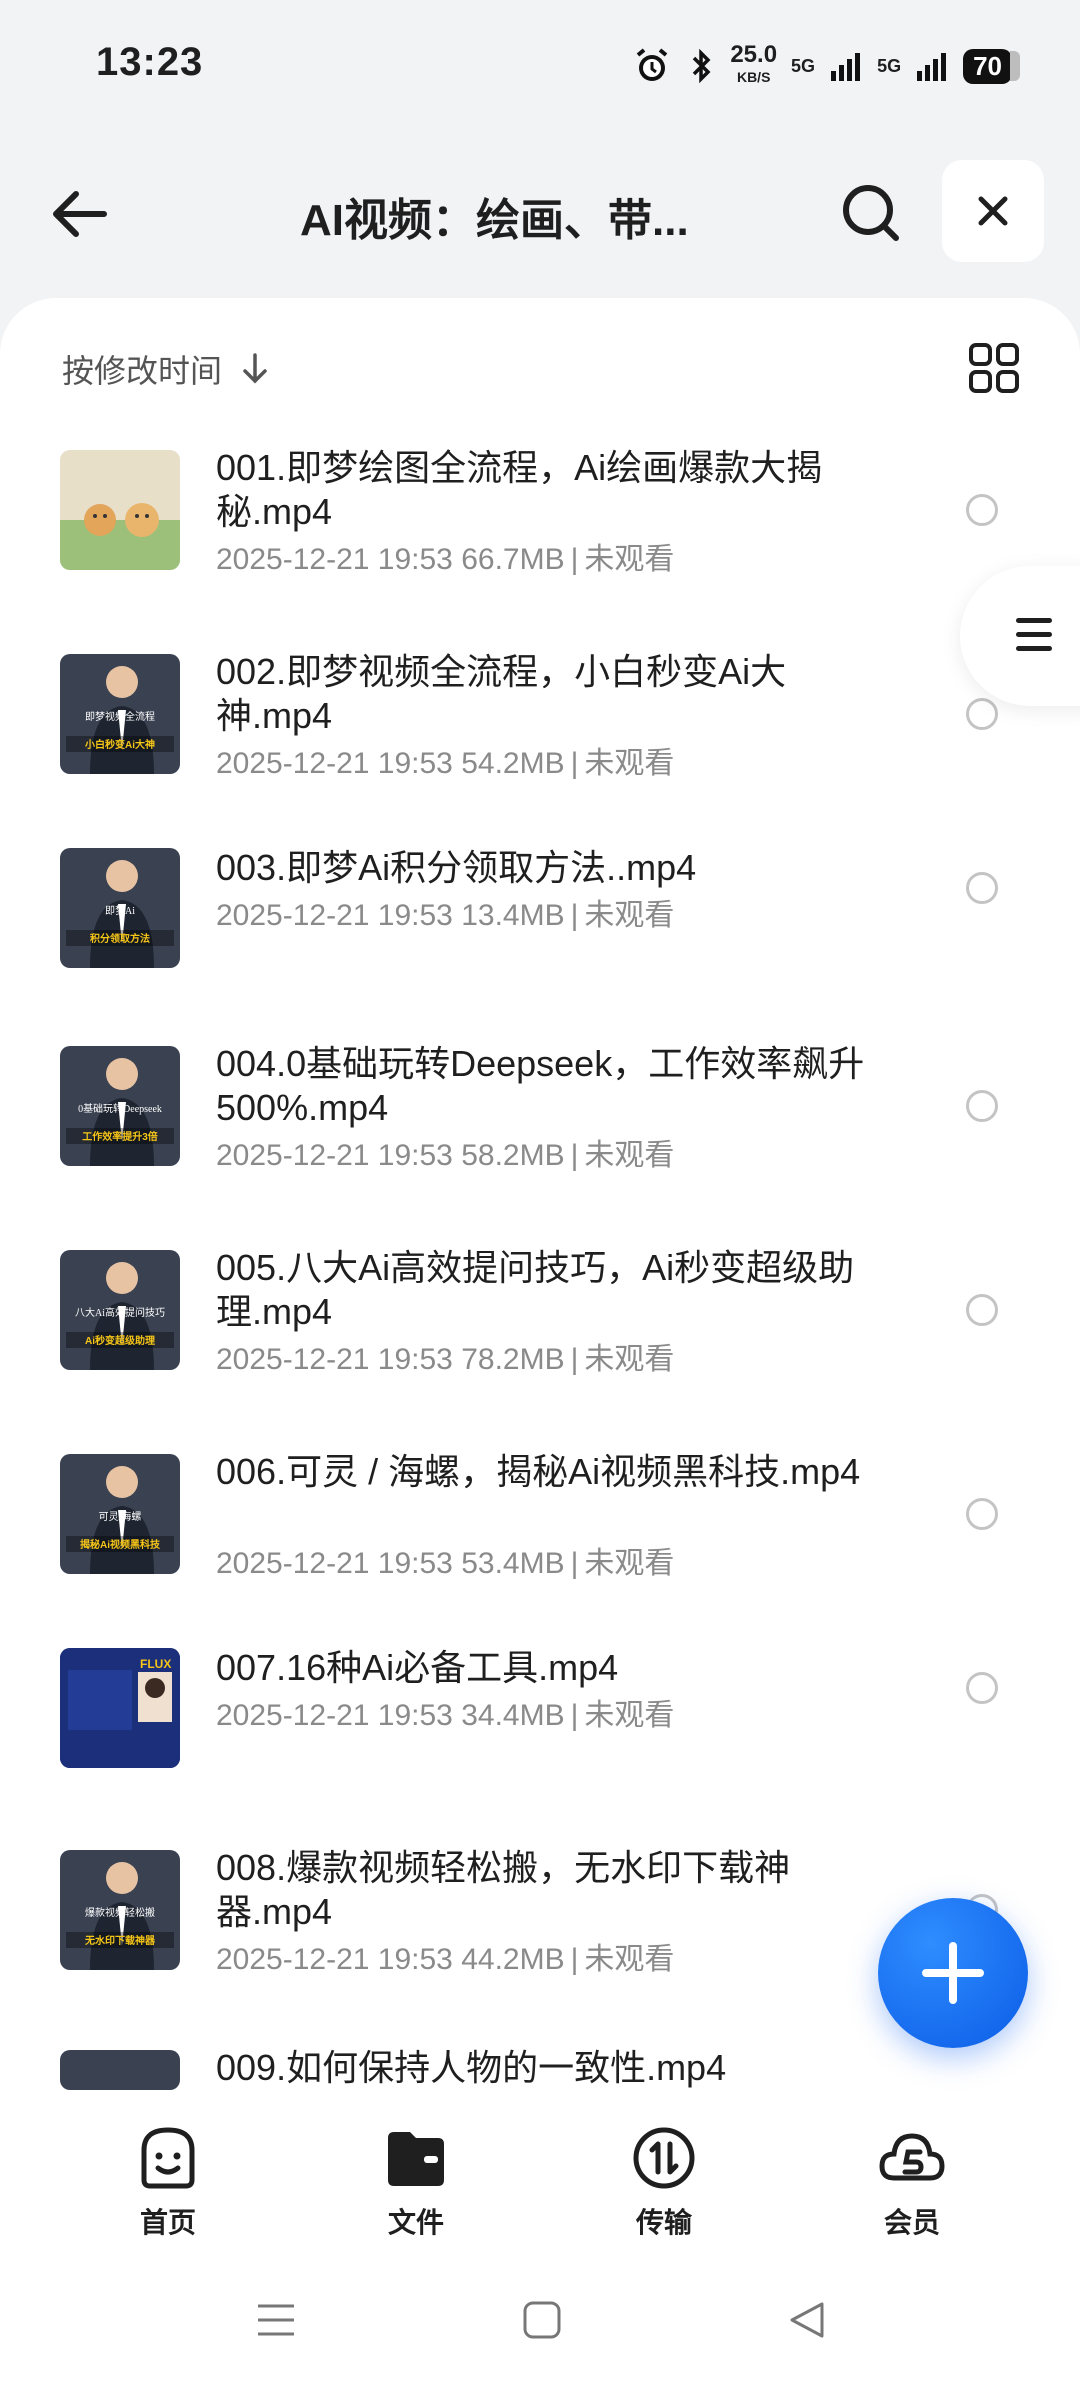 The image size is (1080, 2392). I want to click on file-name: 004.0基础玩转Deepseek，工作效率飙升500%.mp4, so click(540, 1085).